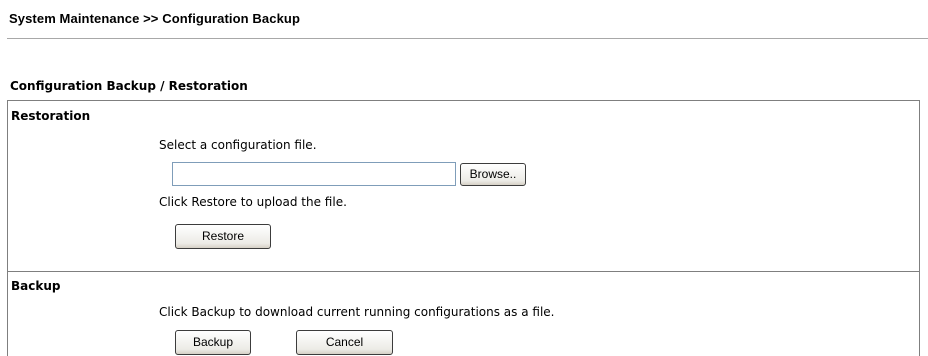 This screenshot has width=928, height=356. I want to click on cancel-button: Cancel, so click(344, 342).